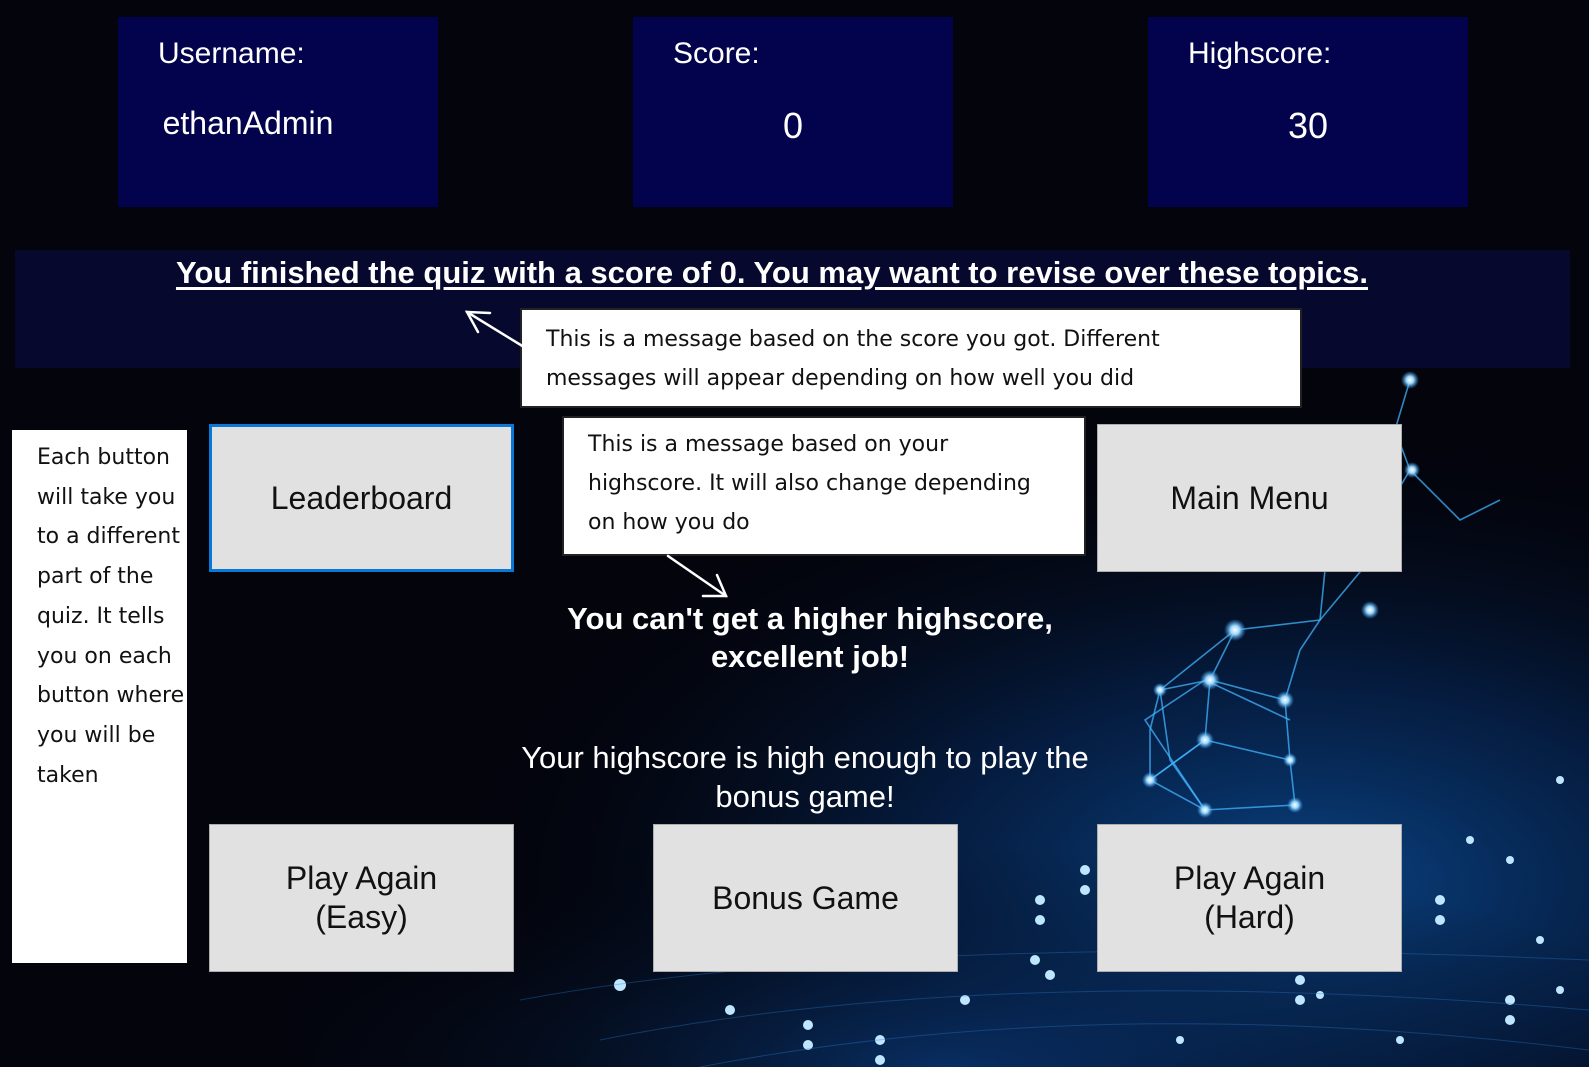 Image resolution: width=1589 pixels, height=1067 pixels. I want to click on leaderboard-button-label: Leaderboard, so click(361, 497).